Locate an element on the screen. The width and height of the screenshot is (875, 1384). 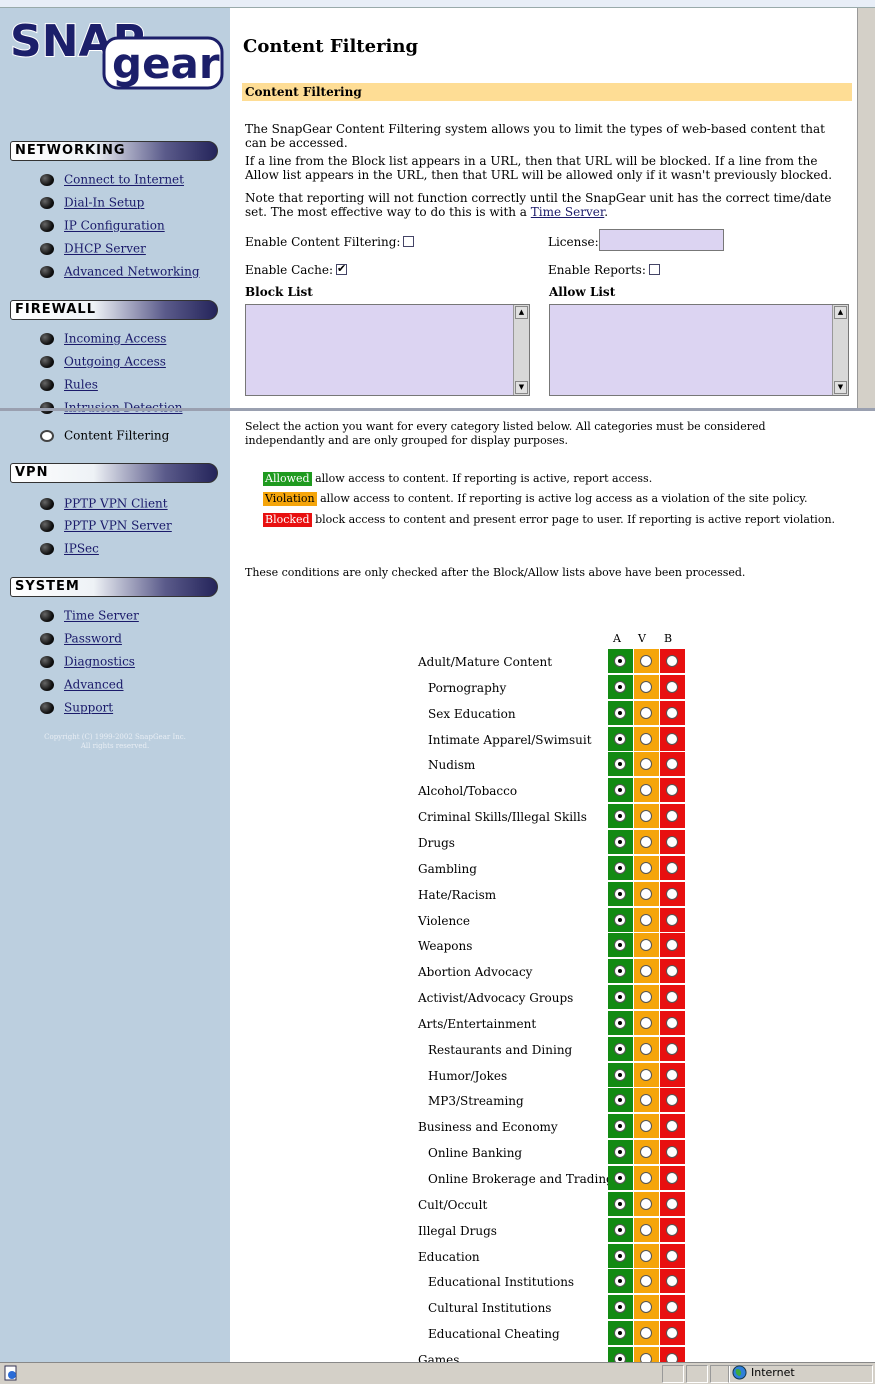
sidebar-item-dial-in-setup: Dial-In Setup is located at coordinates (92, 202).